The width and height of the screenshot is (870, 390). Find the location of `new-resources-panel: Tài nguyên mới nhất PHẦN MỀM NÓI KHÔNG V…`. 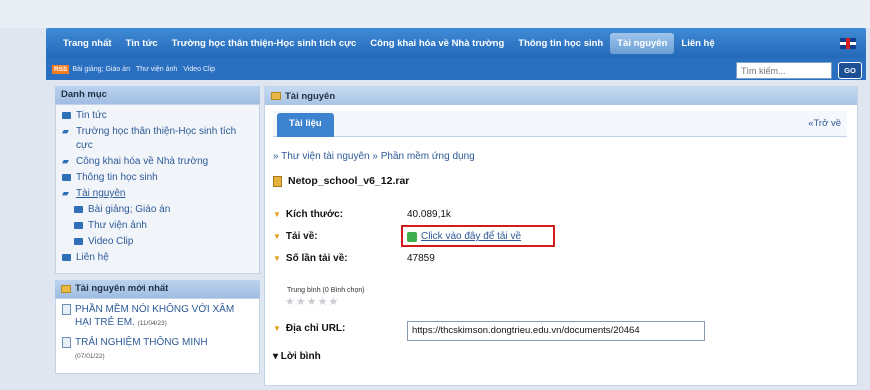

new-resources-panel: Tài nguyên mới nhất PHẦN MỀM NÓI KHÔNG V… is located at coordinates (157, 327).